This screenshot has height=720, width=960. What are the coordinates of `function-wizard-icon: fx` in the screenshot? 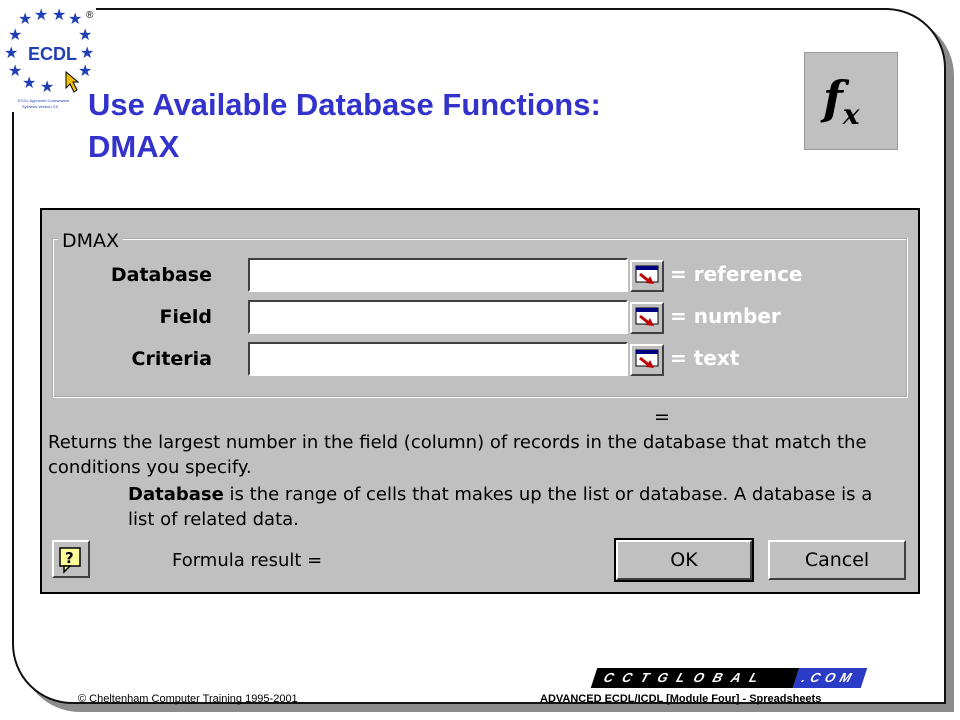 It's located at (851, 101).